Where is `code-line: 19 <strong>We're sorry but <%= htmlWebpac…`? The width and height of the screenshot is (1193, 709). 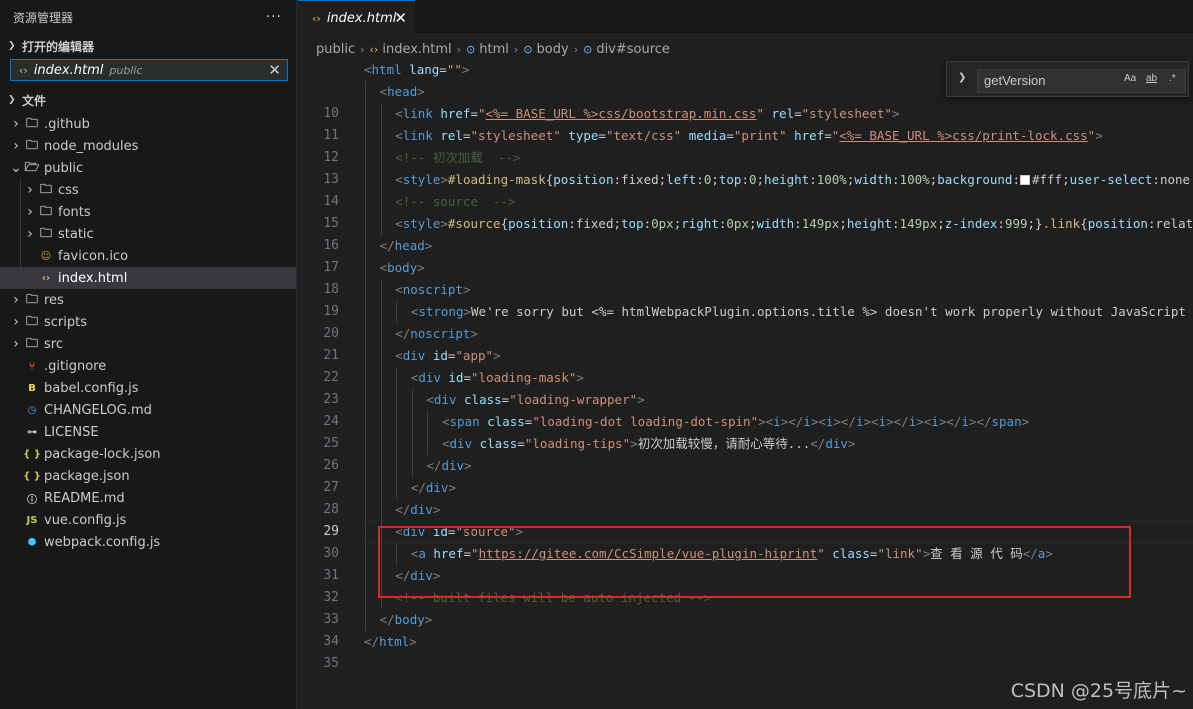 code-line: 19 <strong>We're sorry but <%= htmlWebpac… is located at coordinates (745, 312).